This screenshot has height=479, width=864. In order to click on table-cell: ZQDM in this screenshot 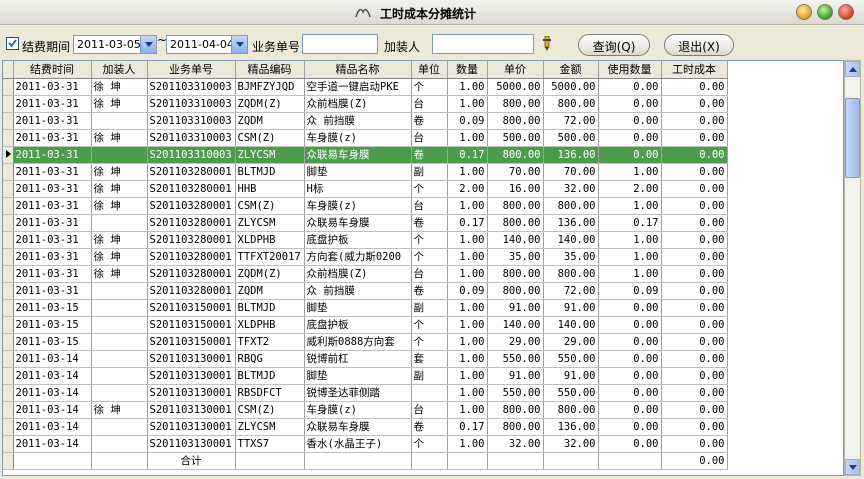, I will do `click(270, 291)`.